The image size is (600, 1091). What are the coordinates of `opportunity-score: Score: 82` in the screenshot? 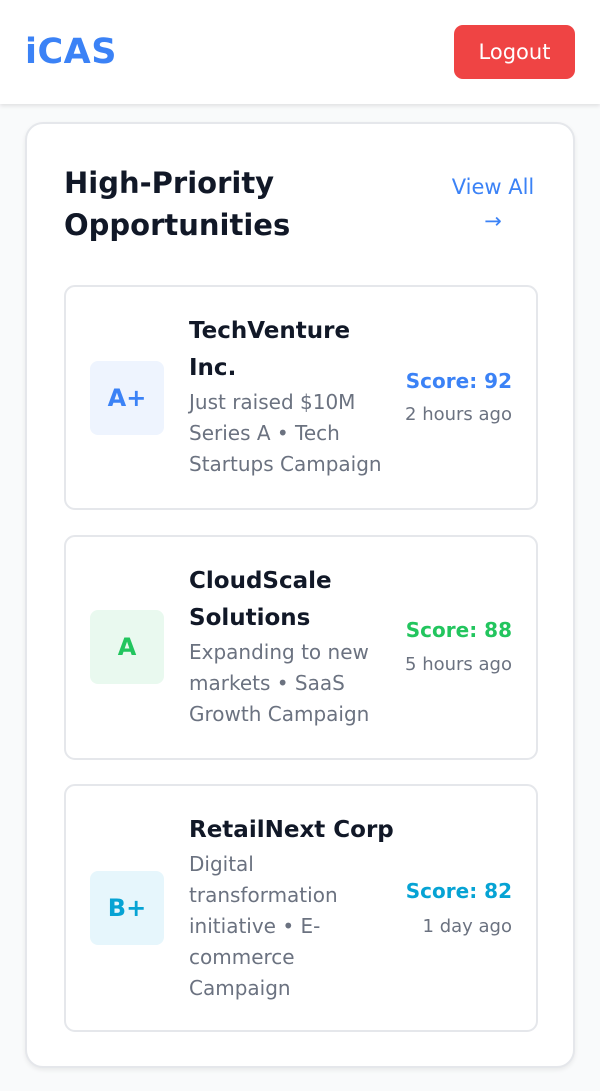 It's located at (458, 891).